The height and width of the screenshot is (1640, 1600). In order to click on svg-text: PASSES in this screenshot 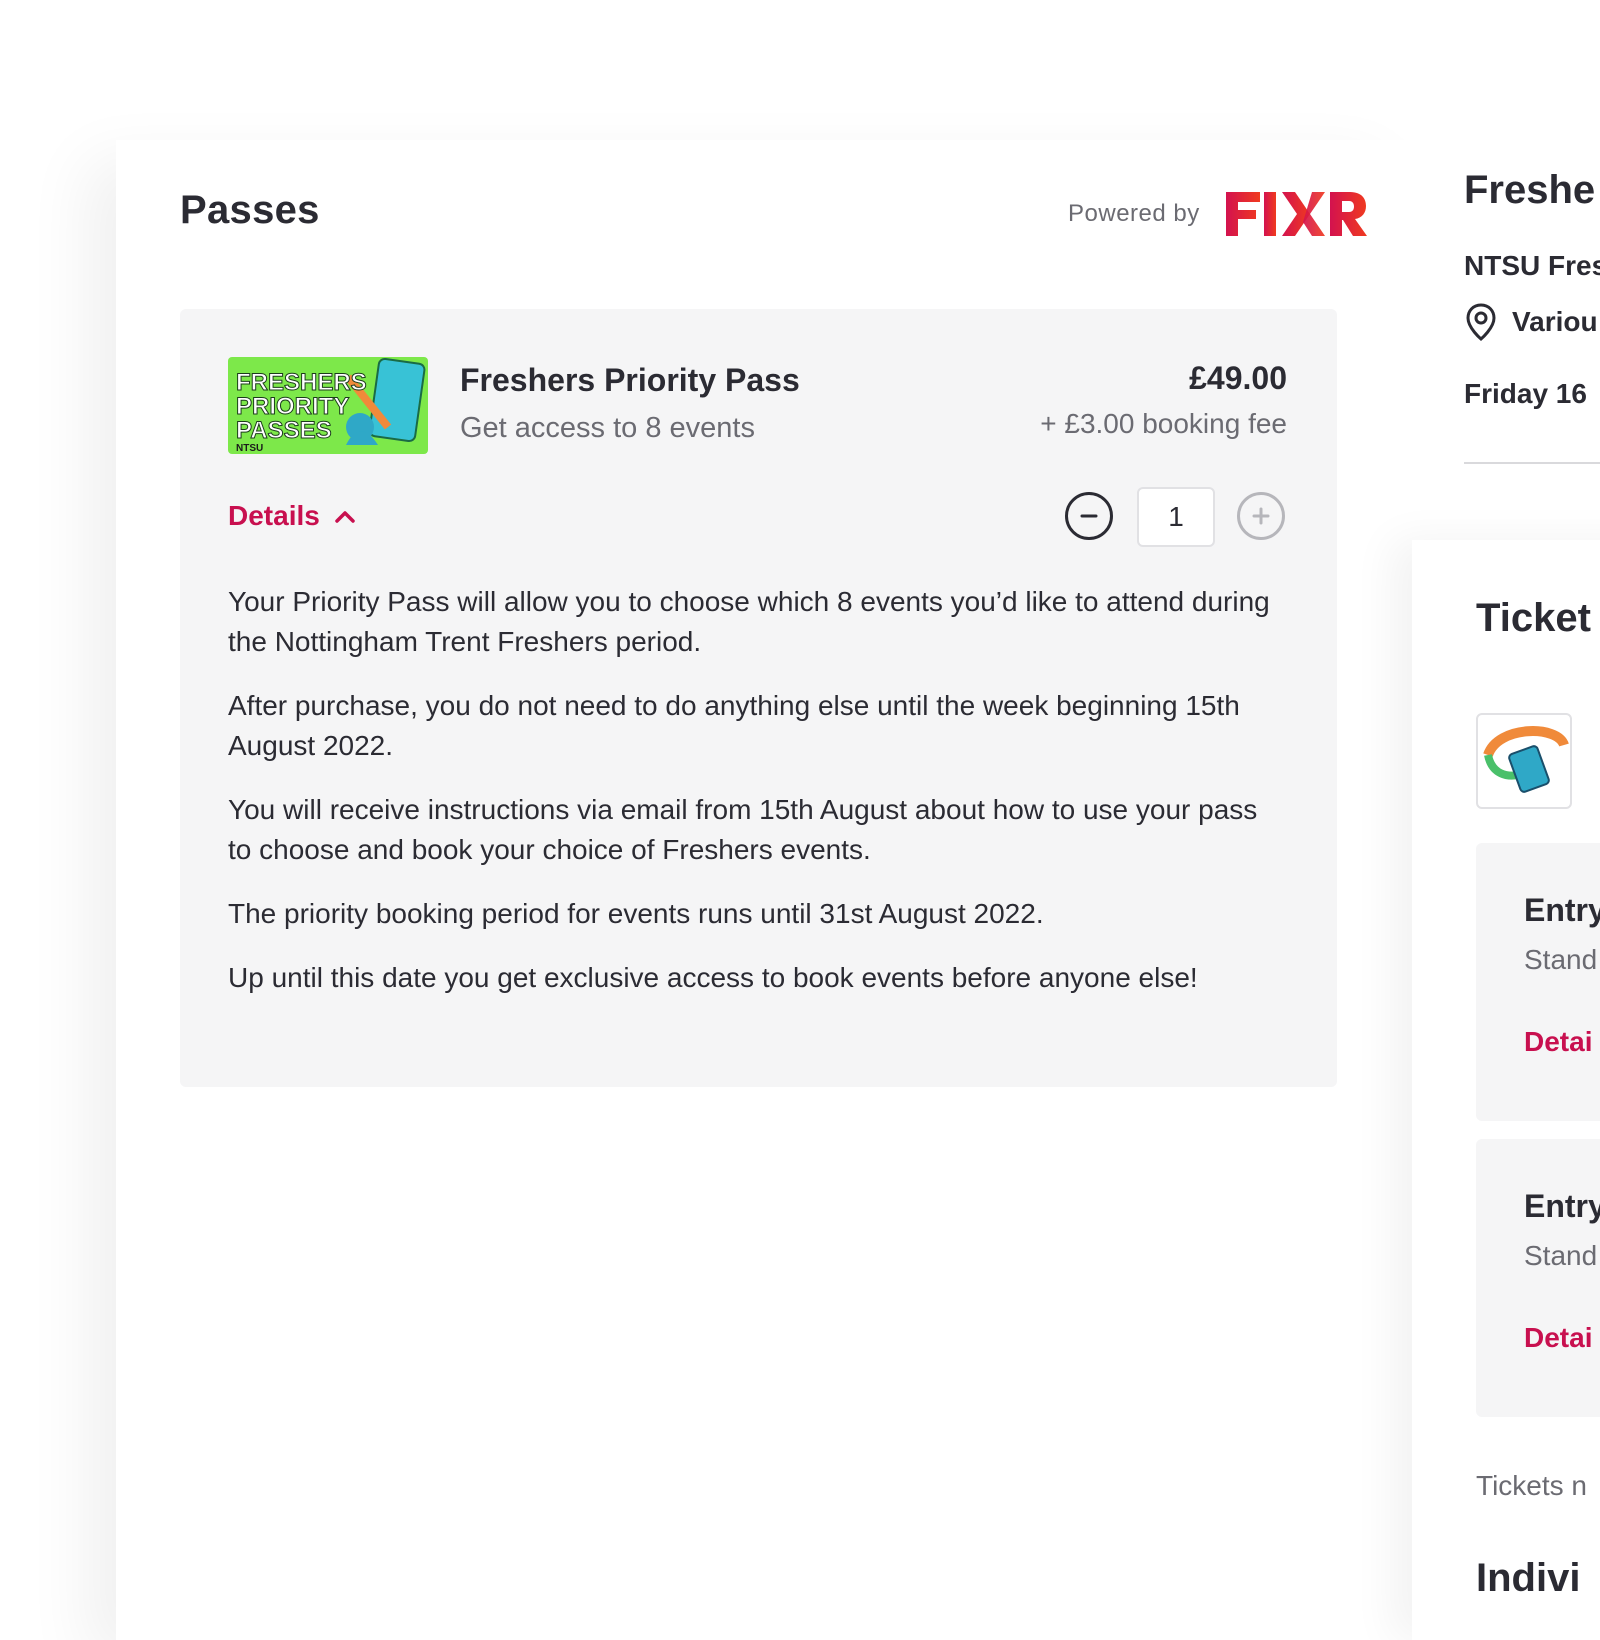, I will do `click(284, 430)`.